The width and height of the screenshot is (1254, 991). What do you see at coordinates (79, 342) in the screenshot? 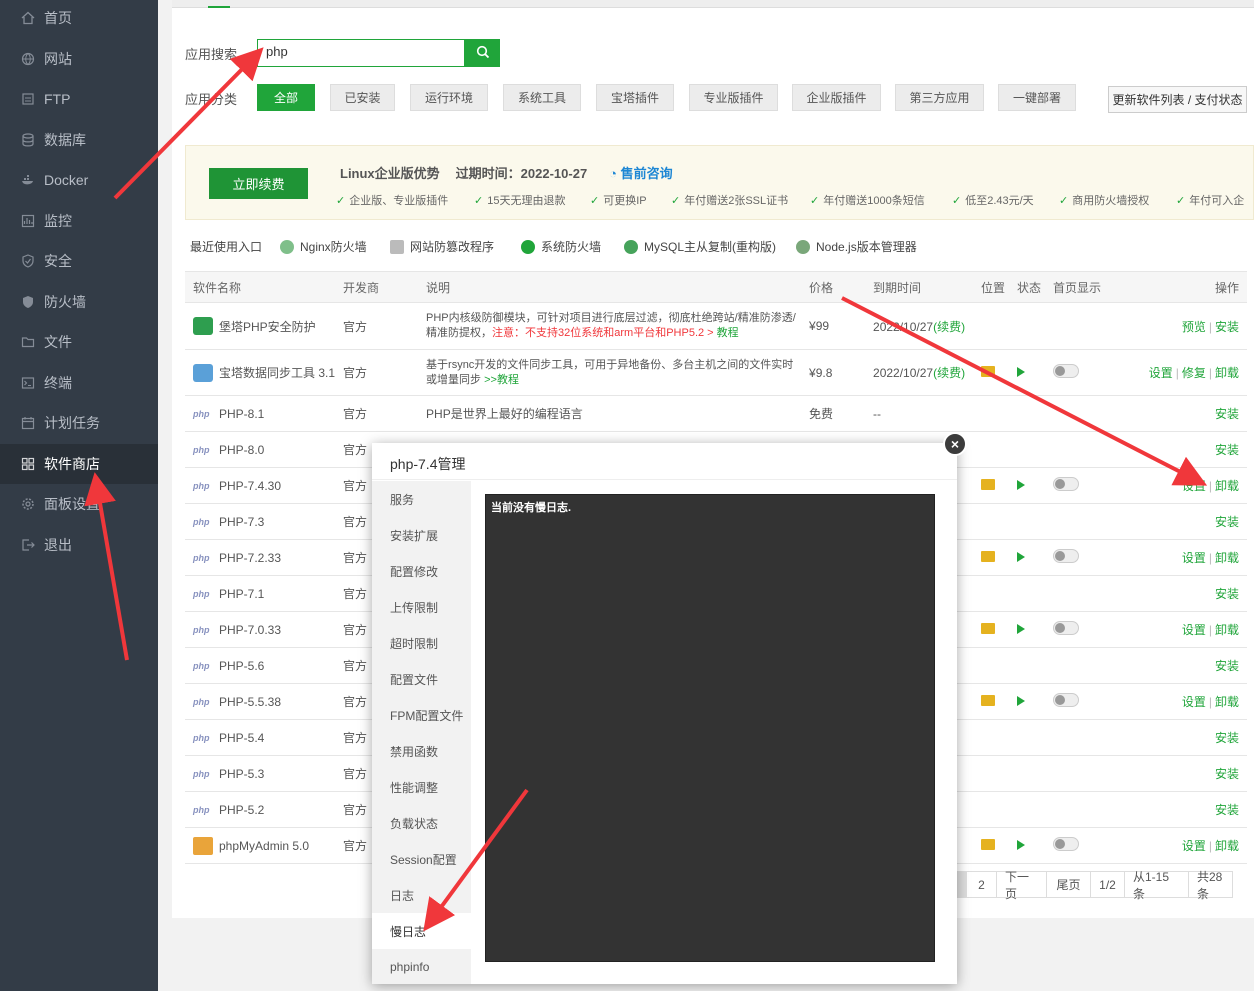
I see `sidebar-item-files: 文件` at bounding box center [79, 342].